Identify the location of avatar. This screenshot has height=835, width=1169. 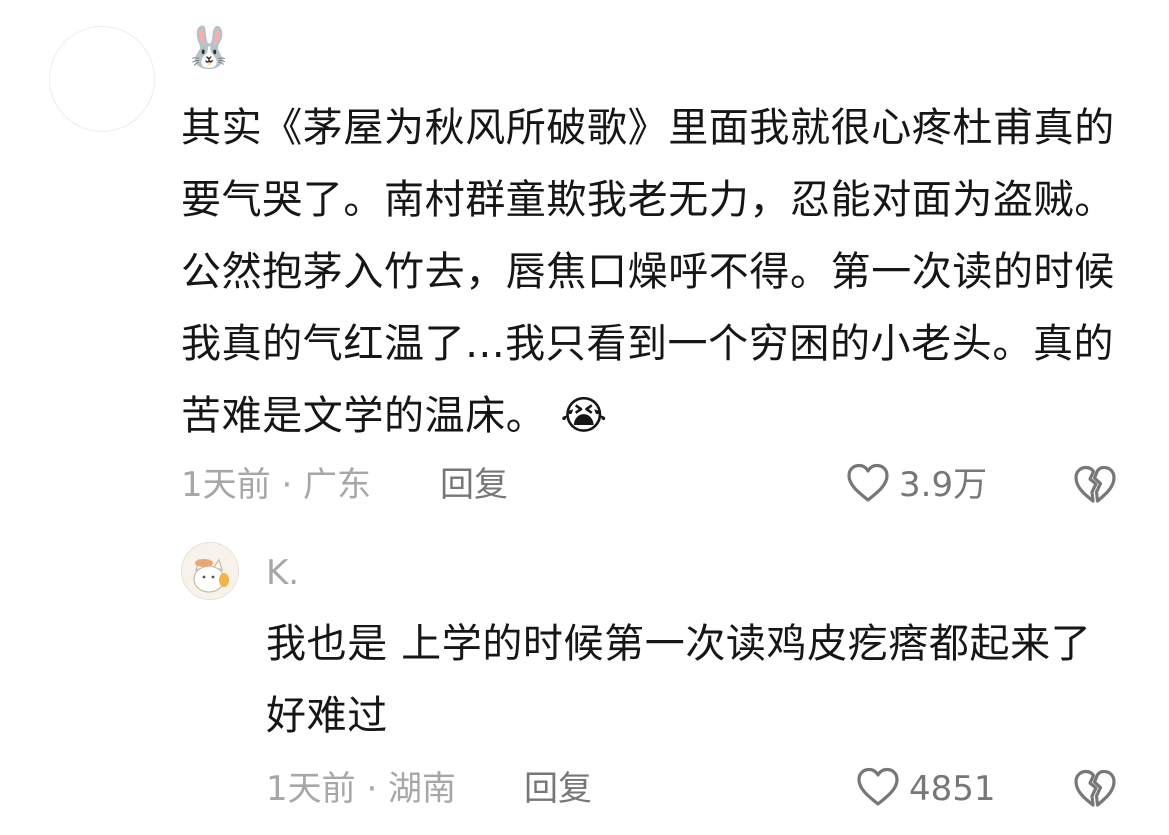
(102, 79).